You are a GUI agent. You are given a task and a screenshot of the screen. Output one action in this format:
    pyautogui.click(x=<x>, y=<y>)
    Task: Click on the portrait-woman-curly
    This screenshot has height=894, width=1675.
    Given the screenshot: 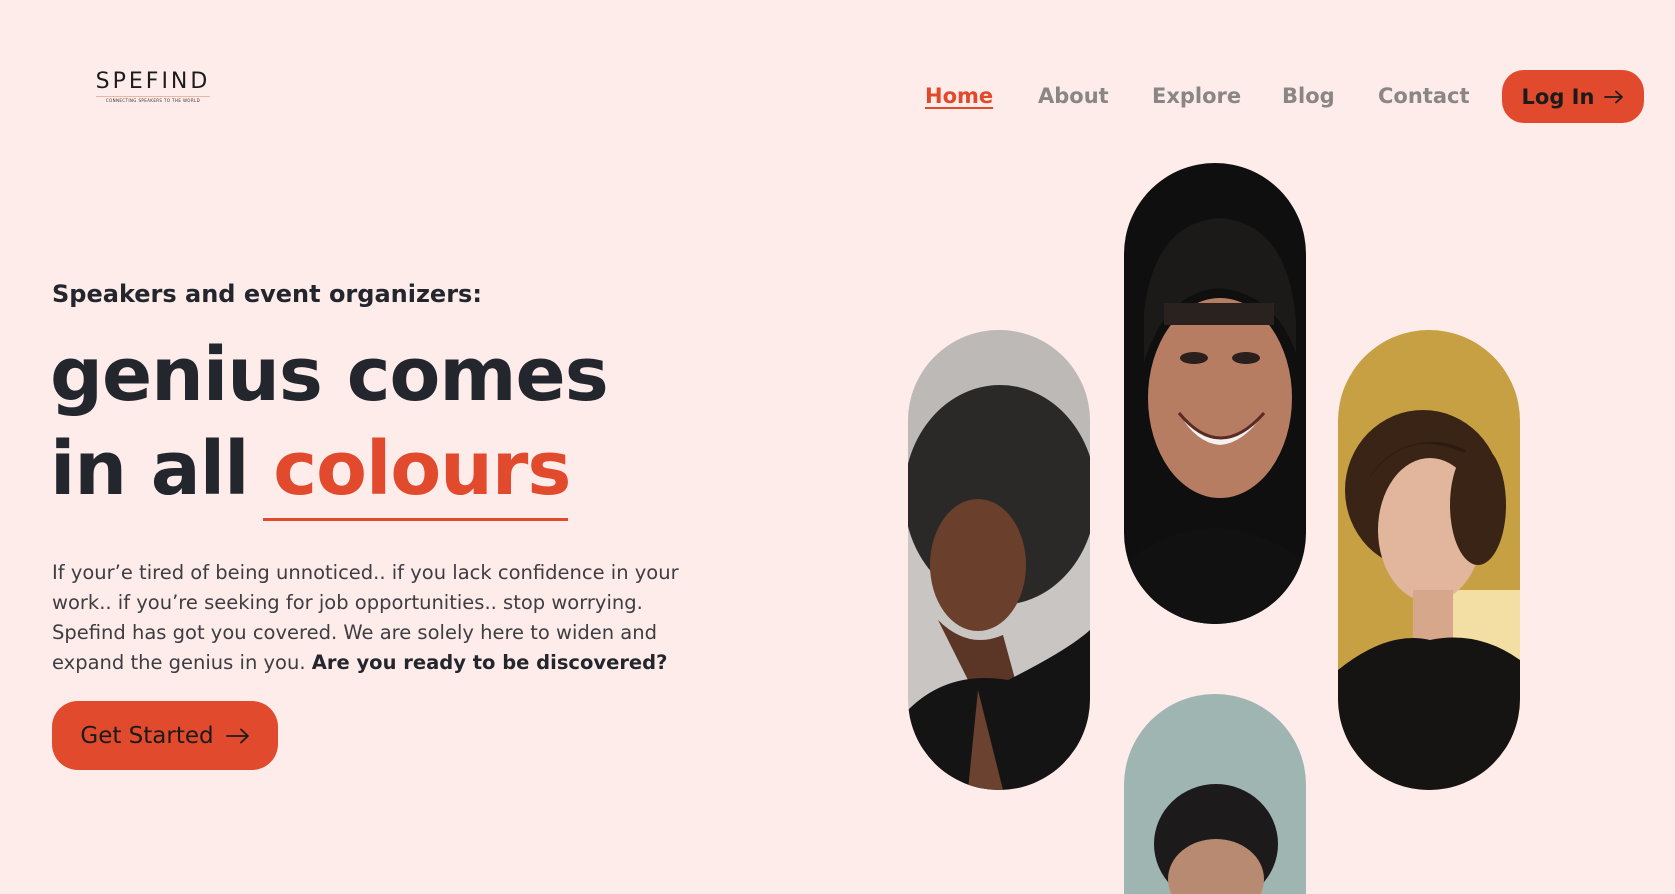 What is the action you would take?
    pyautogui.click(x=1429, y=560)
    